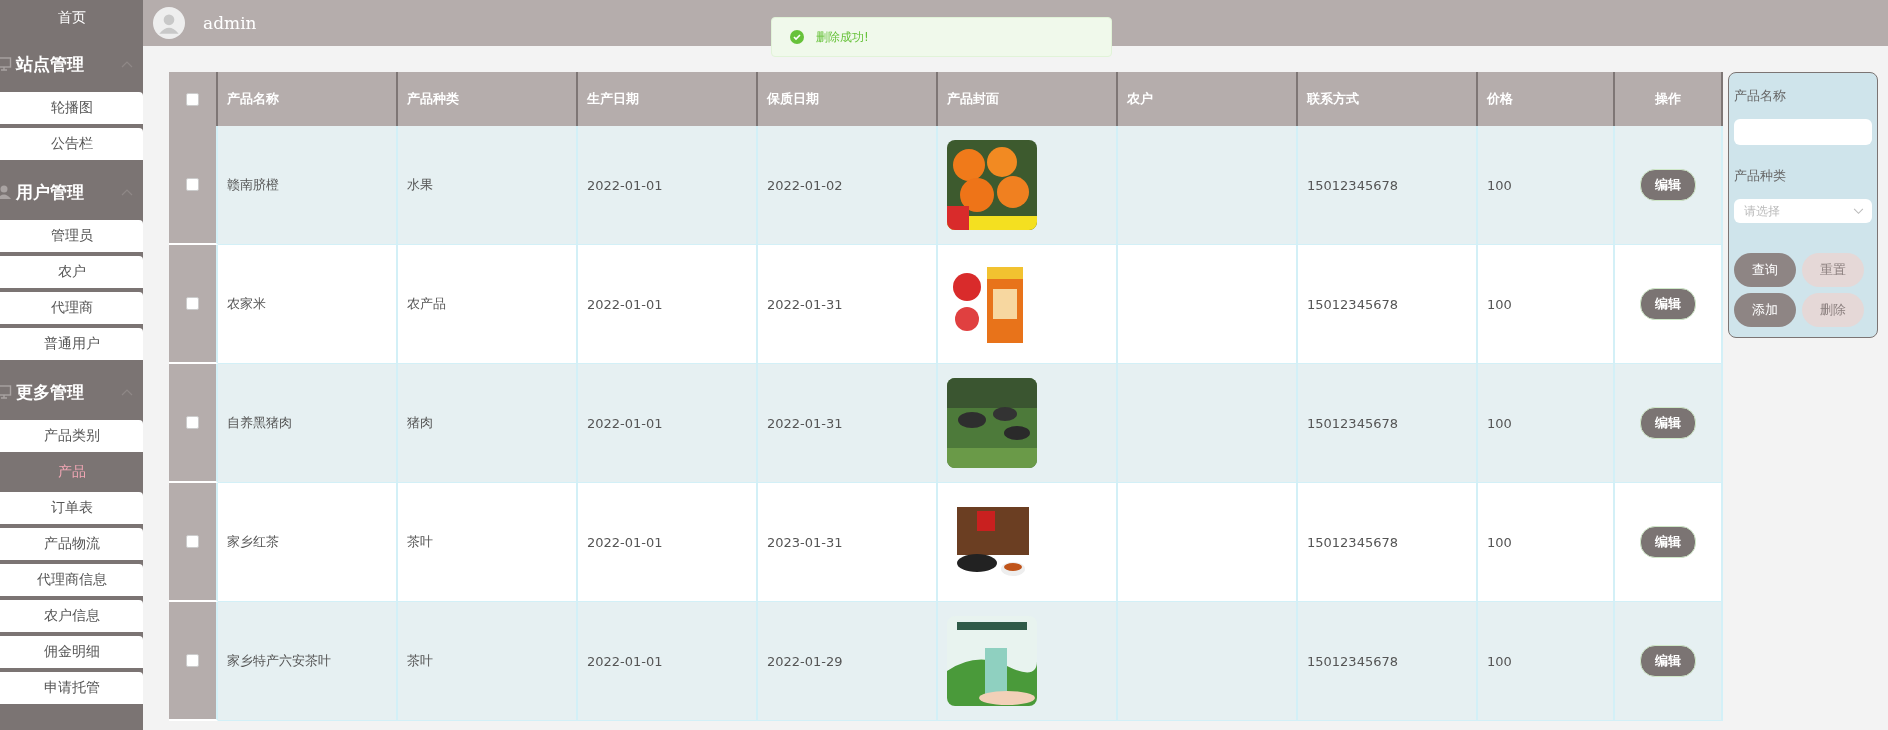  What do you see at coordinates (71, 544) in the screenshot?
I see `sidebar-item: 产品物流` at bounding box center [71, 544].